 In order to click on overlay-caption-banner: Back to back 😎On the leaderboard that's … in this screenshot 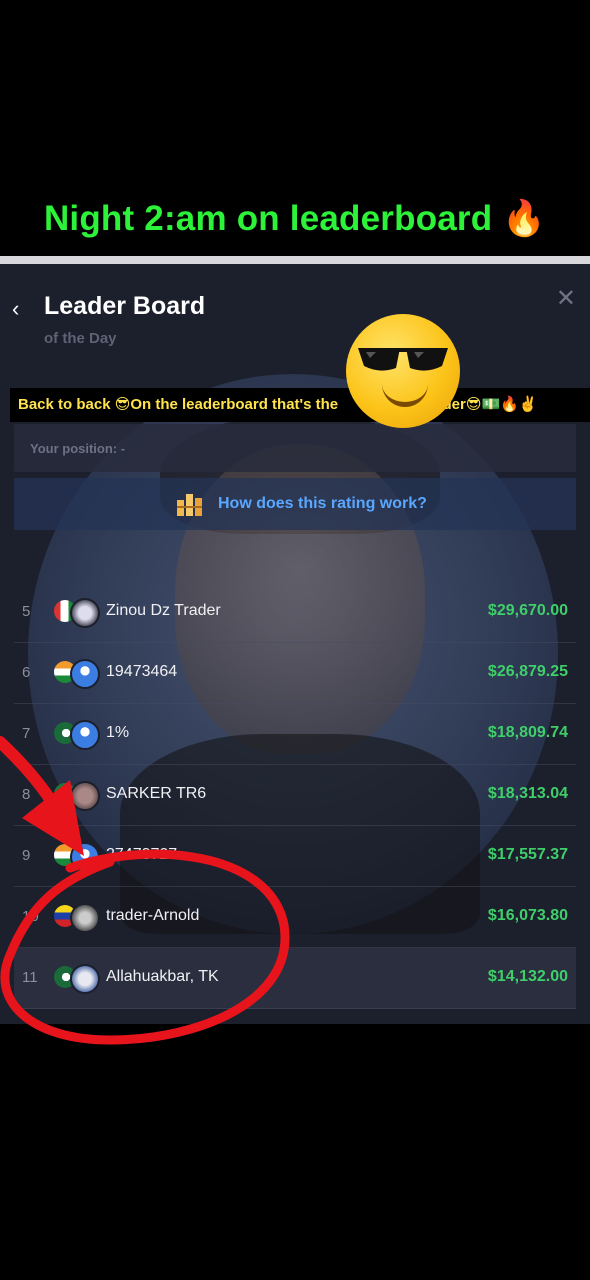, I will do `click(300, 405)`.